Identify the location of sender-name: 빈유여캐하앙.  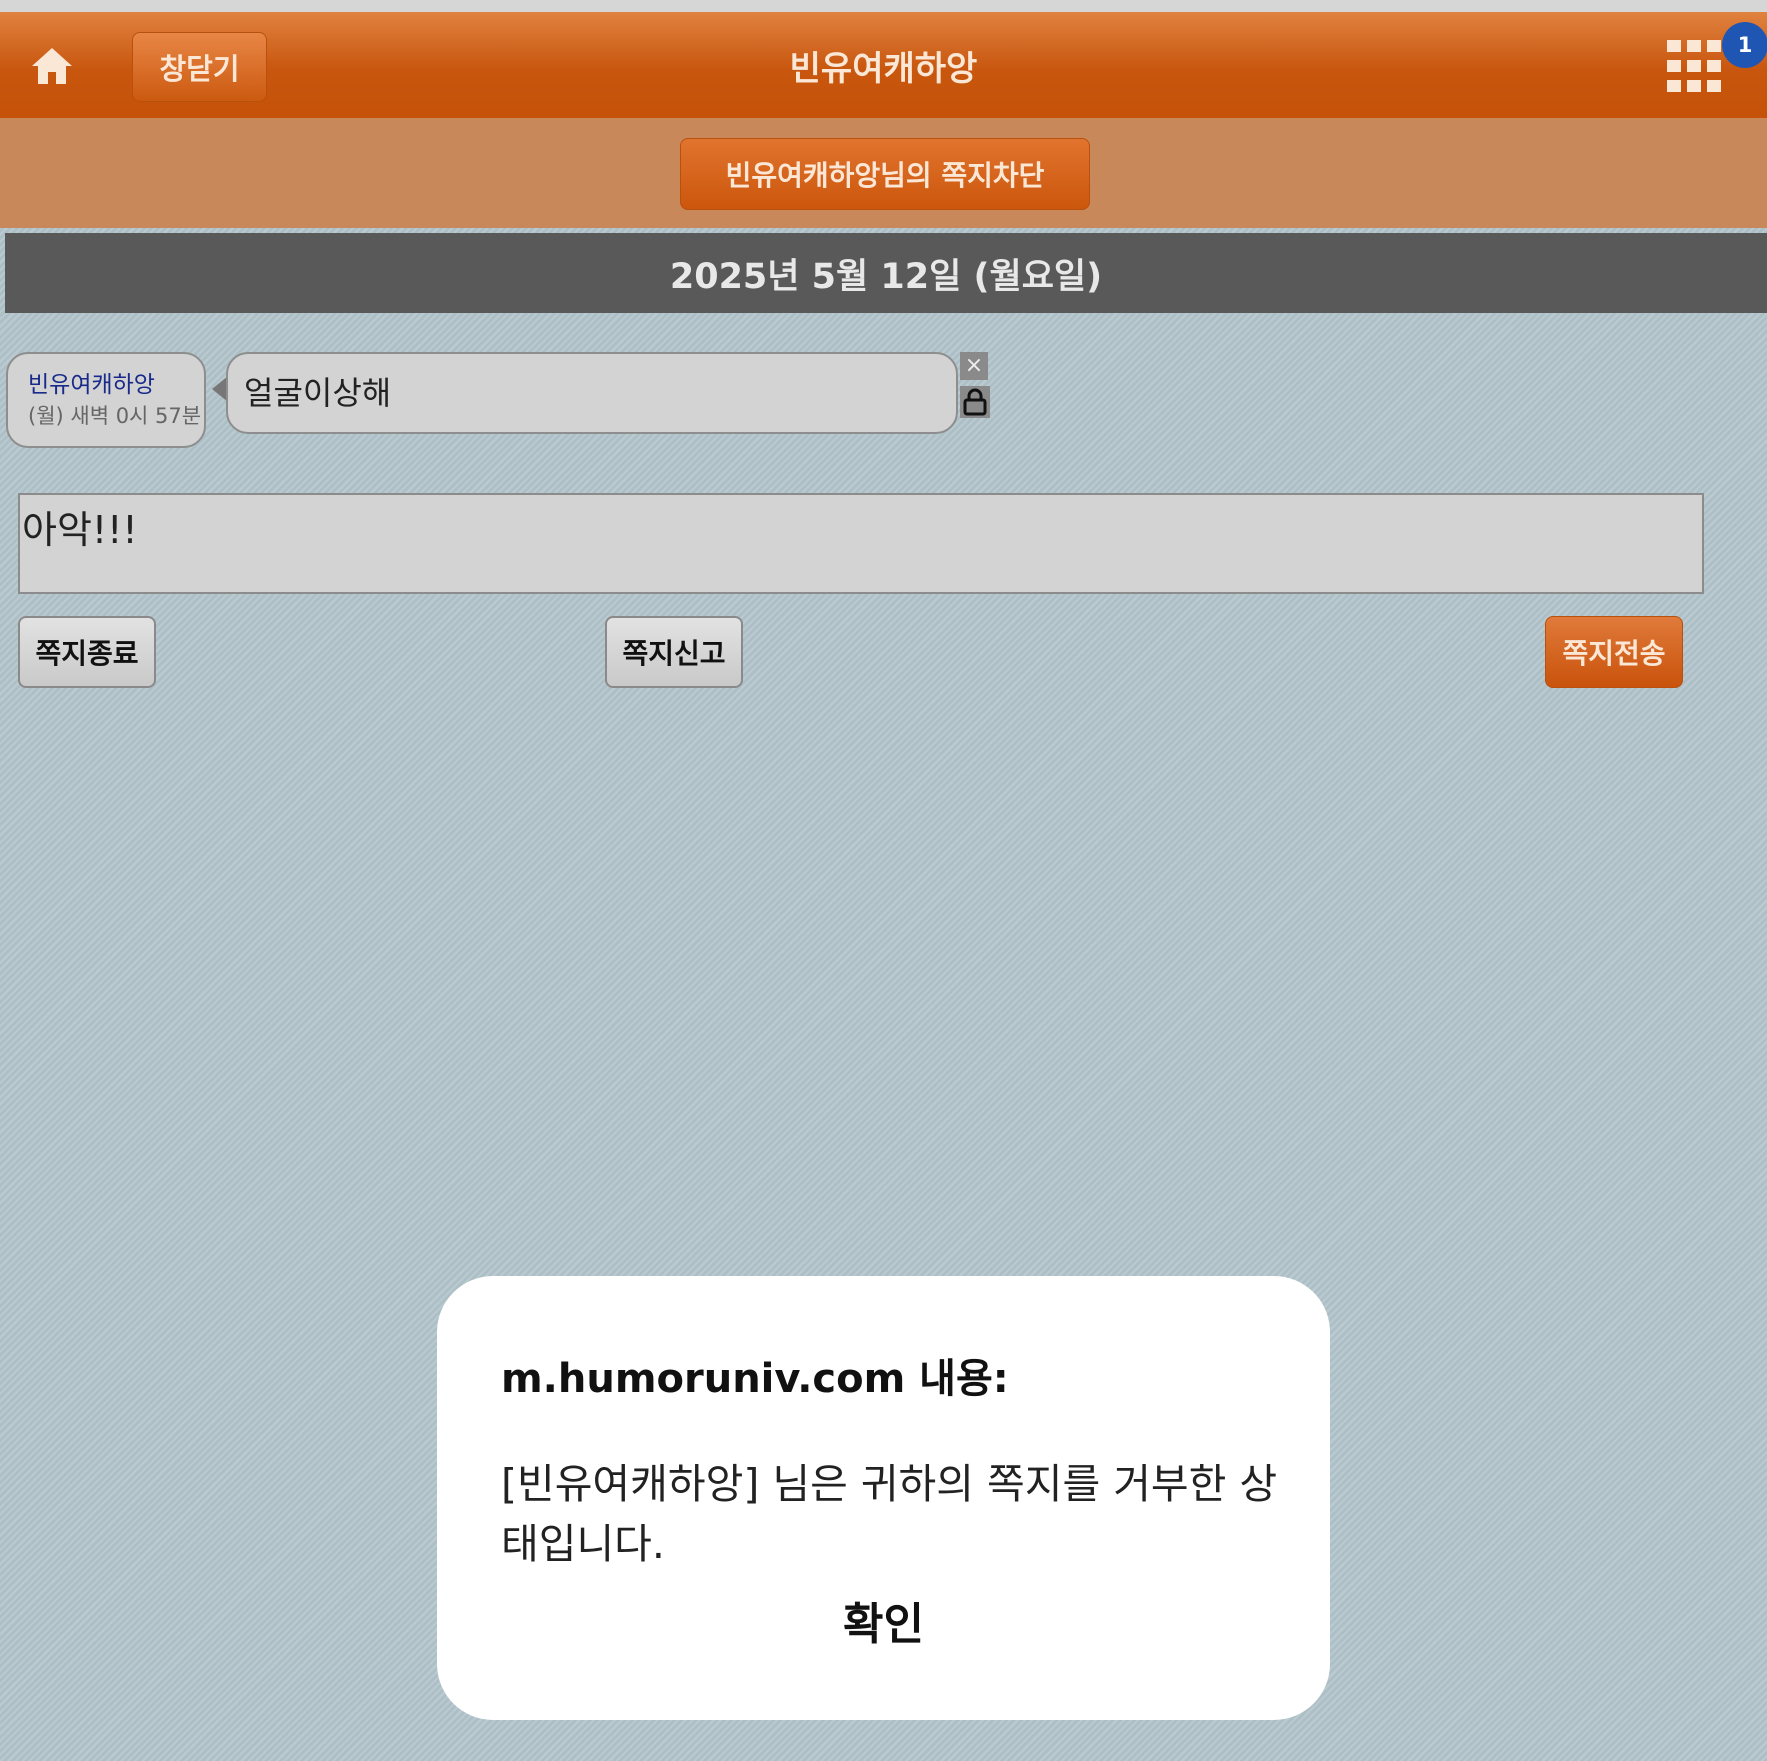
(116, 385).